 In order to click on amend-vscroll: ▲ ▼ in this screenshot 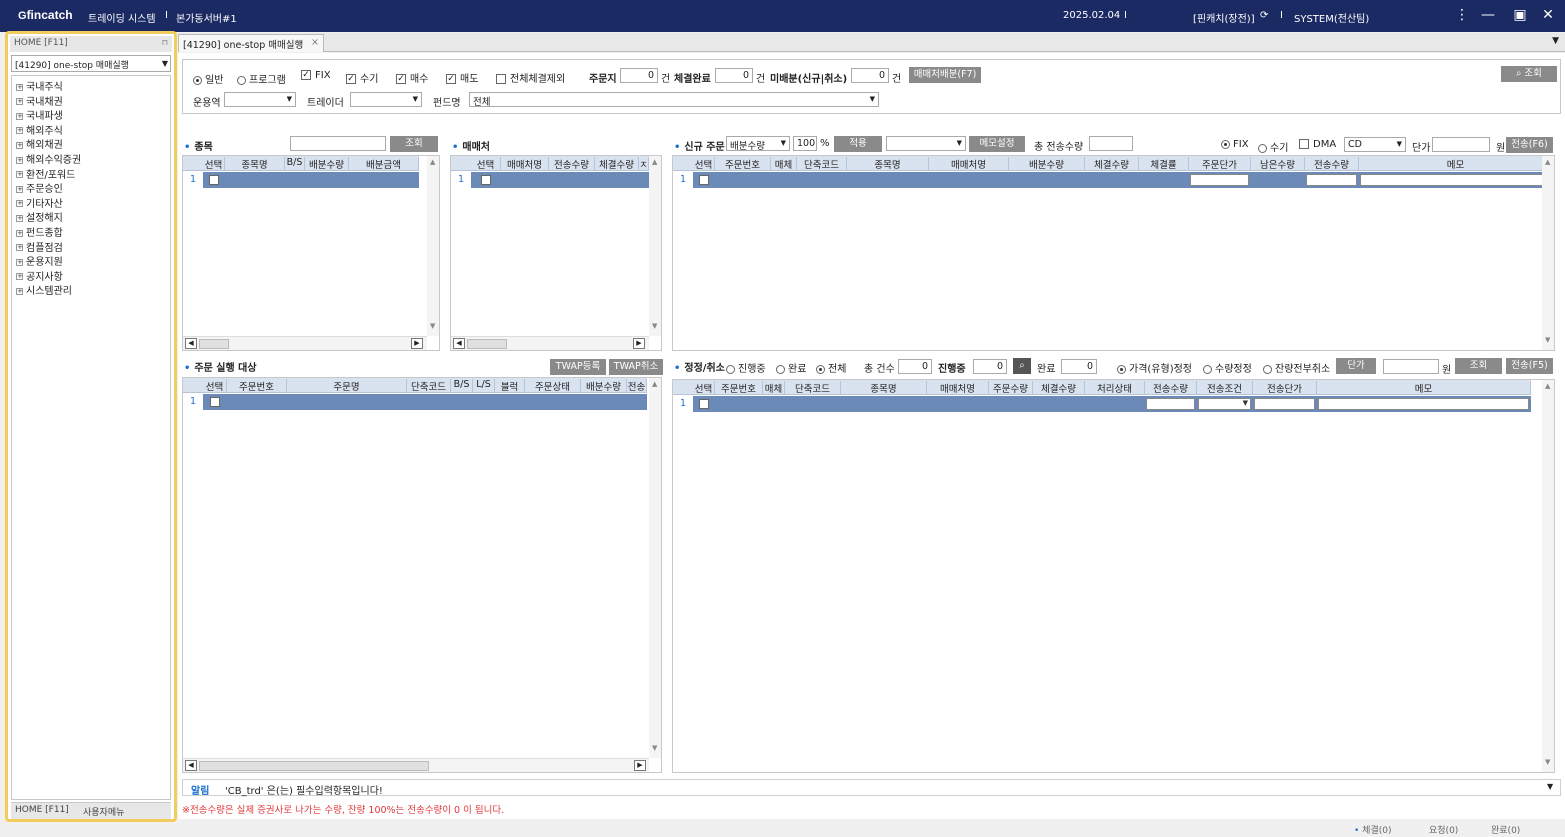, I will do `click(1548, 576)`.